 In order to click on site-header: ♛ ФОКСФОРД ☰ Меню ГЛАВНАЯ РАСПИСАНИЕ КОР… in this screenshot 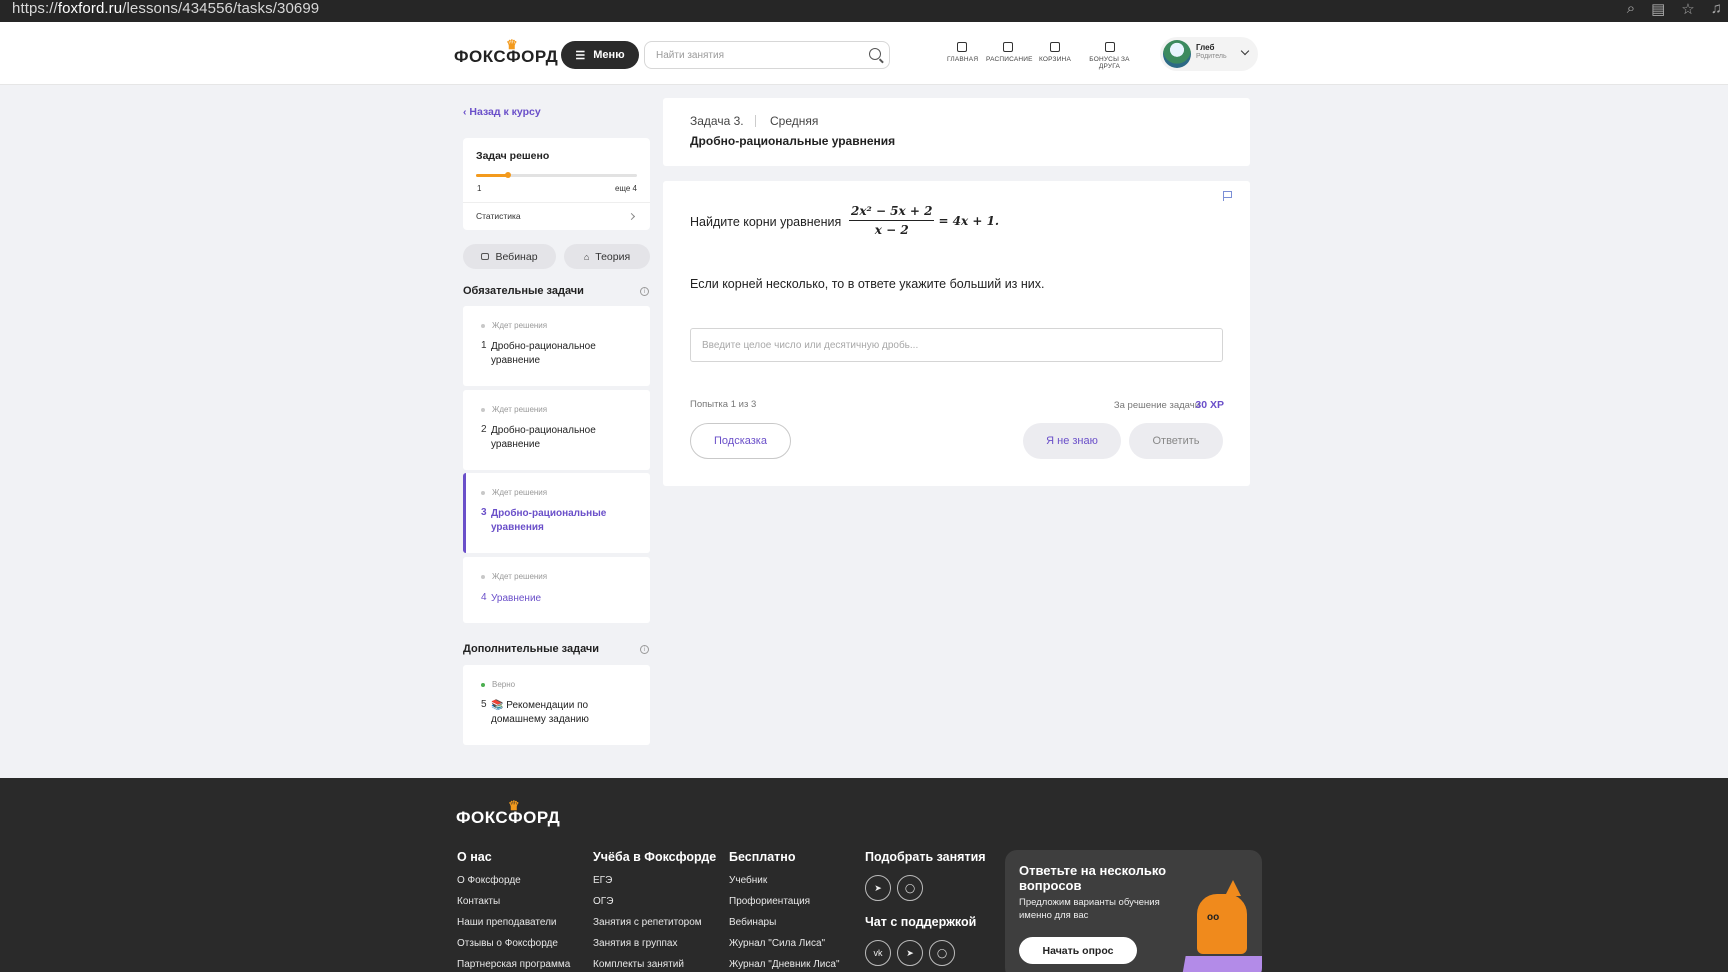, I will do `click(864, 53)`.